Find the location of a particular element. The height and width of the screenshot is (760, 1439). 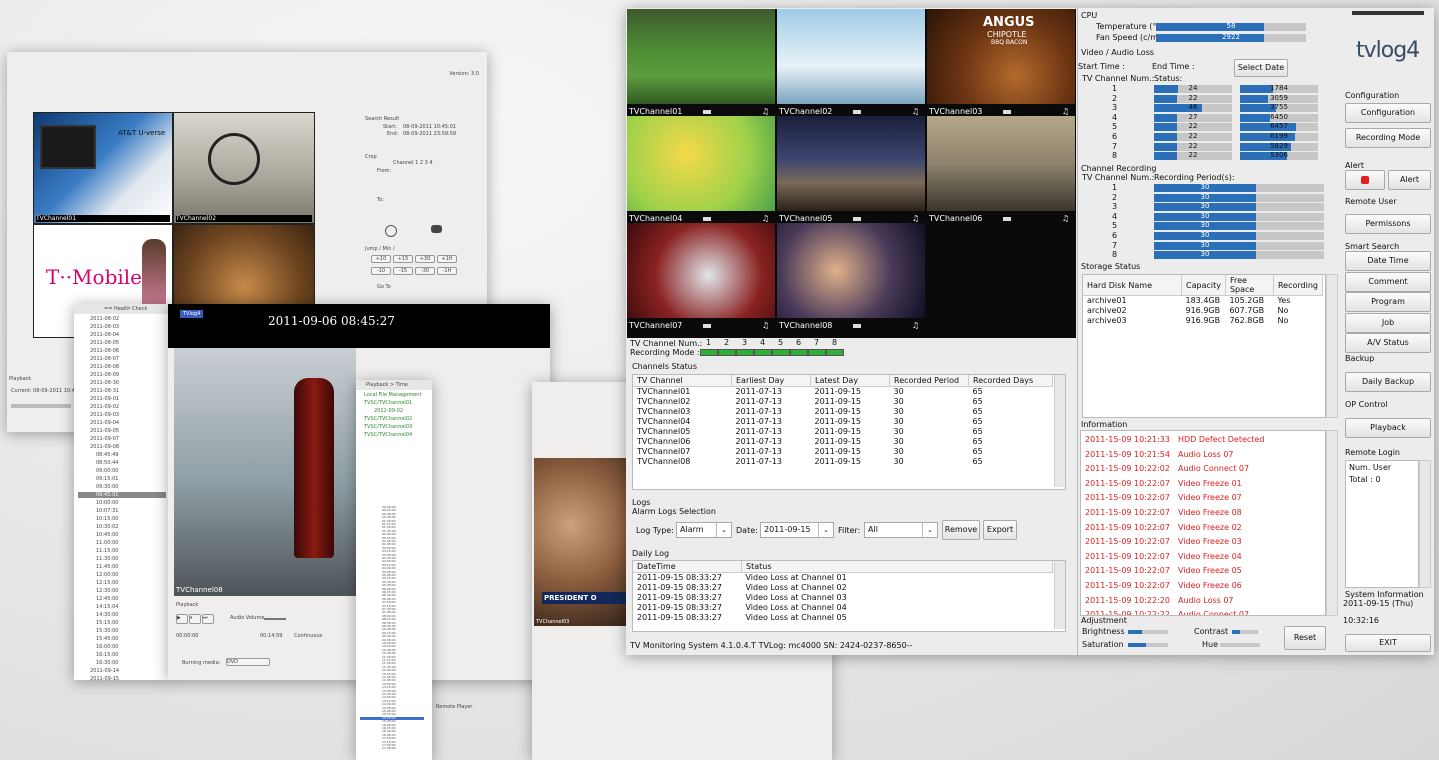

time-tree-item: 08:45:49 is located at coordinates (122, 455).